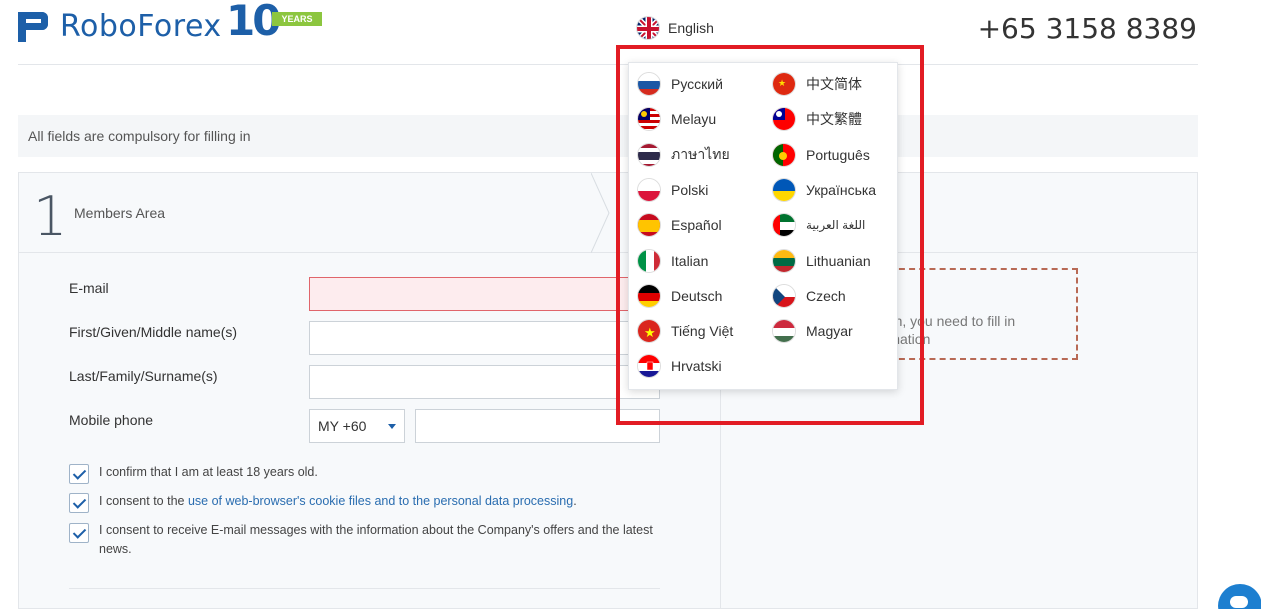 The width and height of the screenshot is (1261, 609). What do you see at coordinates (608, 64) in the screenshot?
I see `header-divider` at bounding box center [608, 64].